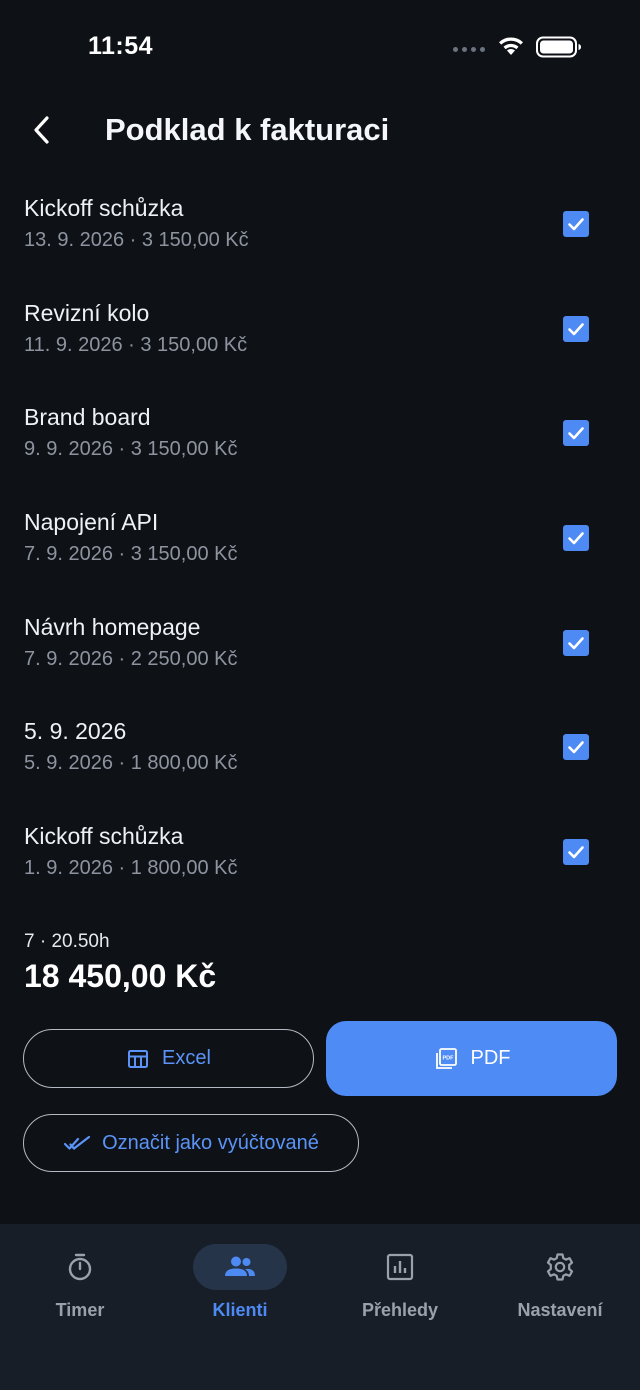 The height and width of the screenshot is (1390, 640). I want to click on chart-icon, so click(400, 1267).